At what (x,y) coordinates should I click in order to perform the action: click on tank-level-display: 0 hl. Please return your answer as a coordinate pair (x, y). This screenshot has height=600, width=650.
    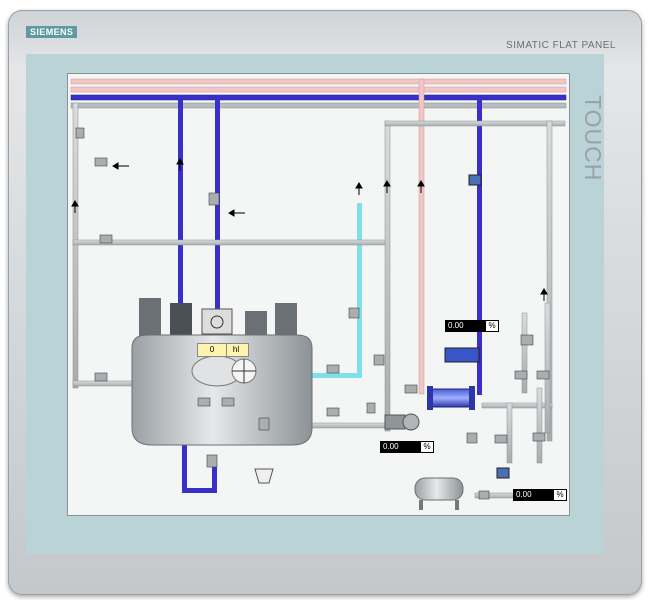
    Looking at the image, I should click on (223, 350).